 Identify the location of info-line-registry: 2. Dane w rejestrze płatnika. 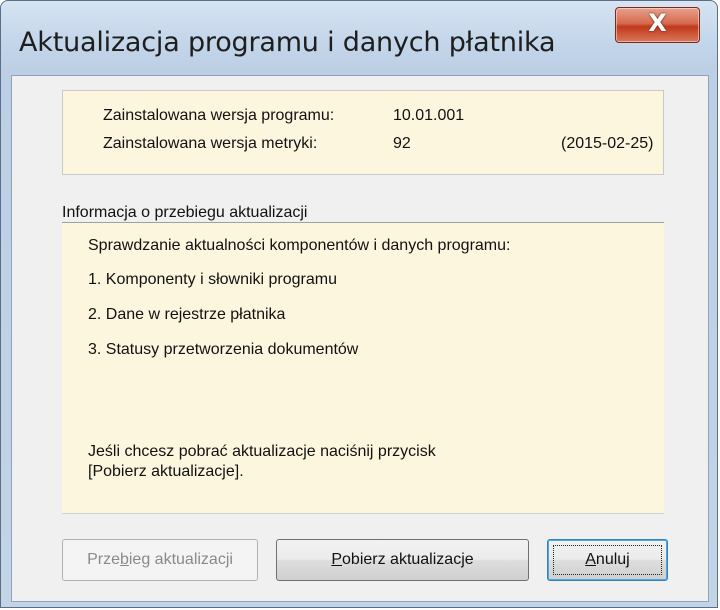
(187, 314).